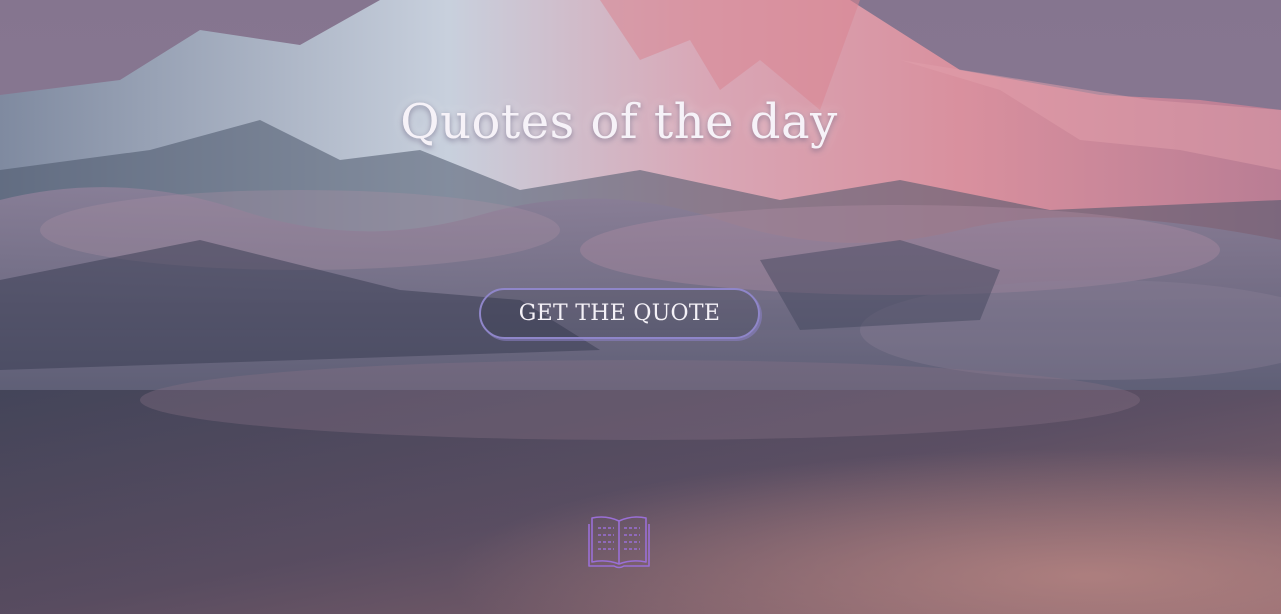 The image size is (1281, 614). I want to click on open-book-icon, so click(619, 542).